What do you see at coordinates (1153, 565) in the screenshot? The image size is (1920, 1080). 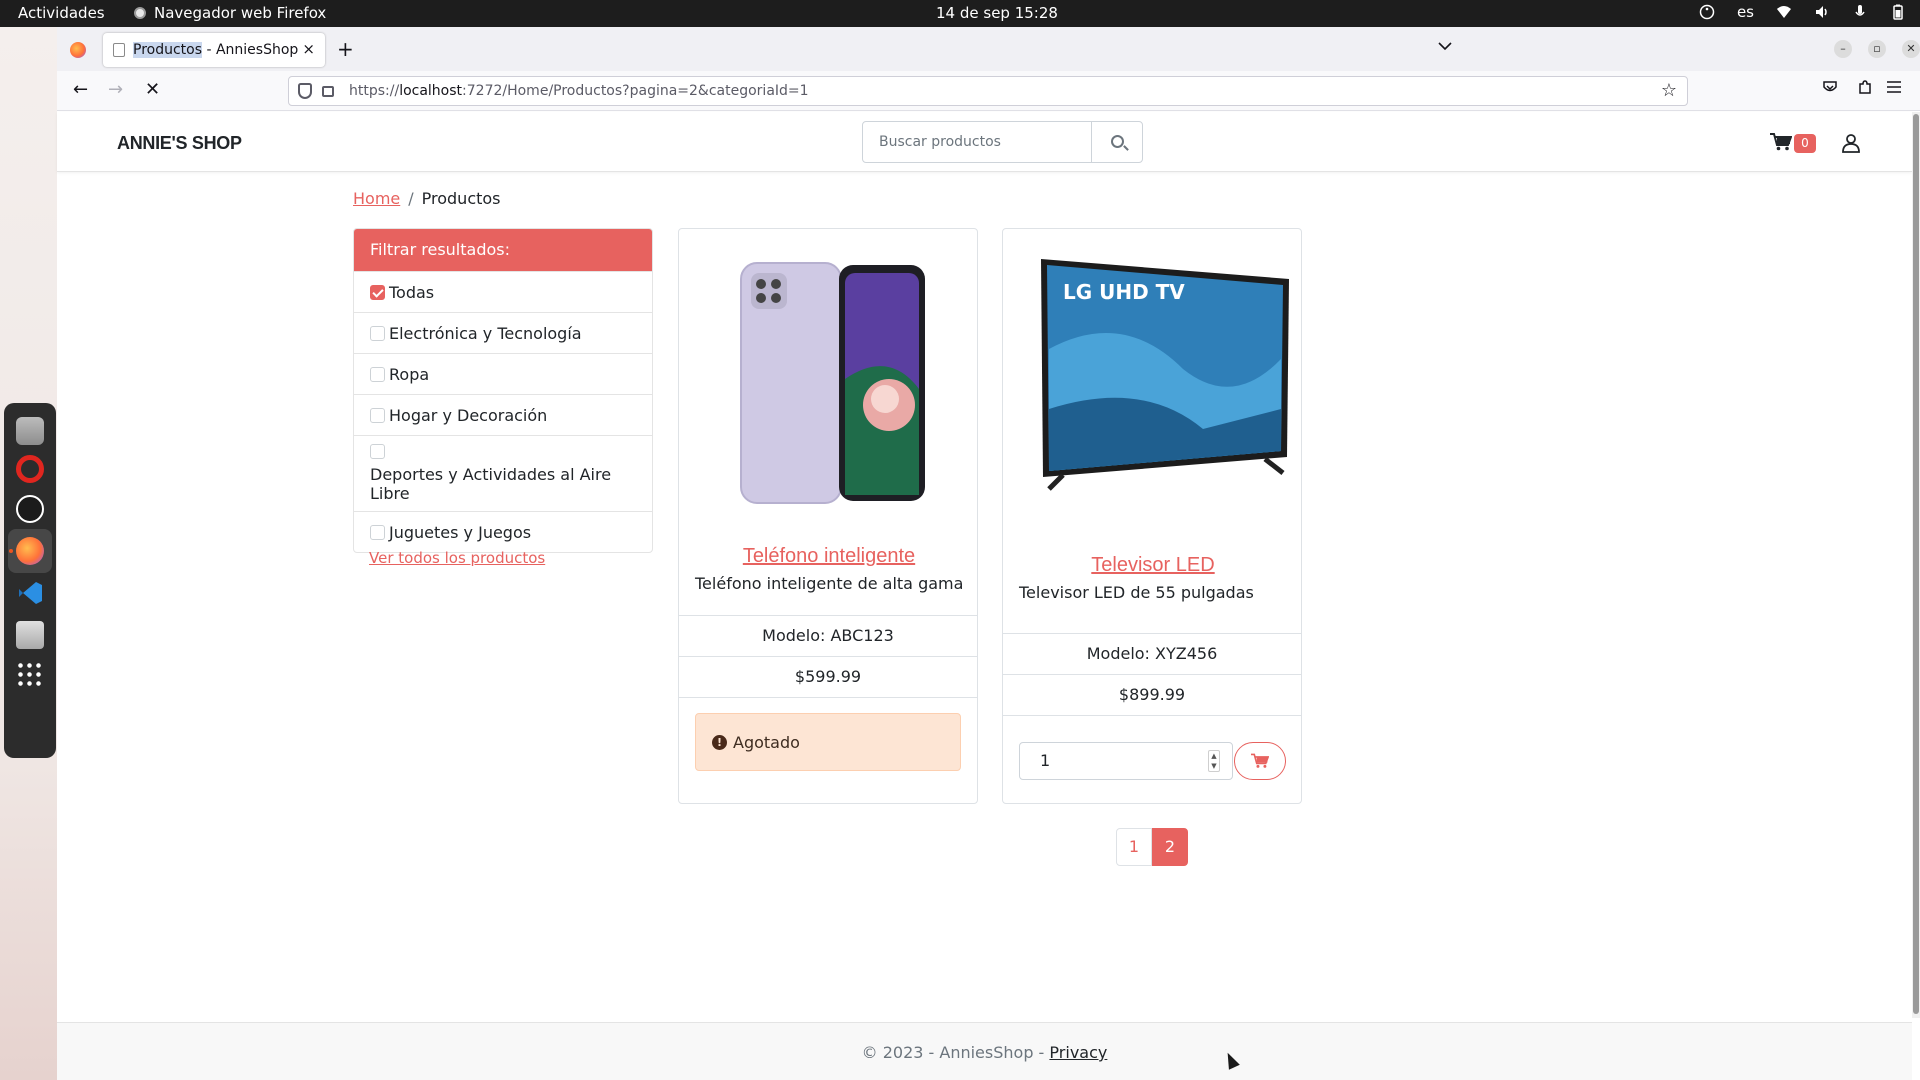 I see `product-name-link: Televisor LED` at bounding box center [1153, 565].